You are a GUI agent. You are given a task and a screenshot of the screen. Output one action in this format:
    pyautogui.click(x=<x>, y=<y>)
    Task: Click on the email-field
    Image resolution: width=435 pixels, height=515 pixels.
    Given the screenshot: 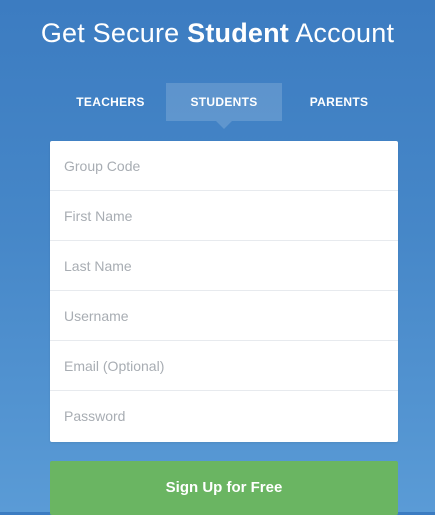 What is the action you would take?
    pyautogui.click(x=224, y=366)
    